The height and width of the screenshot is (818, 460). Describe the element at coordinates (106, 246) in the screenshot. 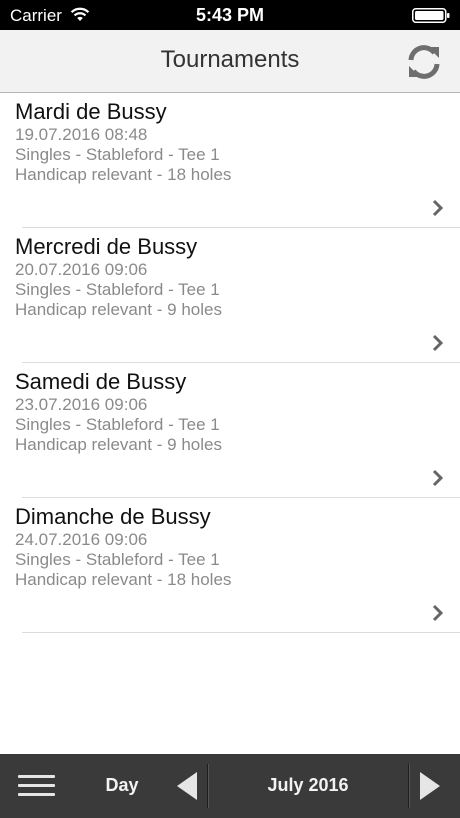

I see `tournament-name: Mercredi de Bussy` at that location.